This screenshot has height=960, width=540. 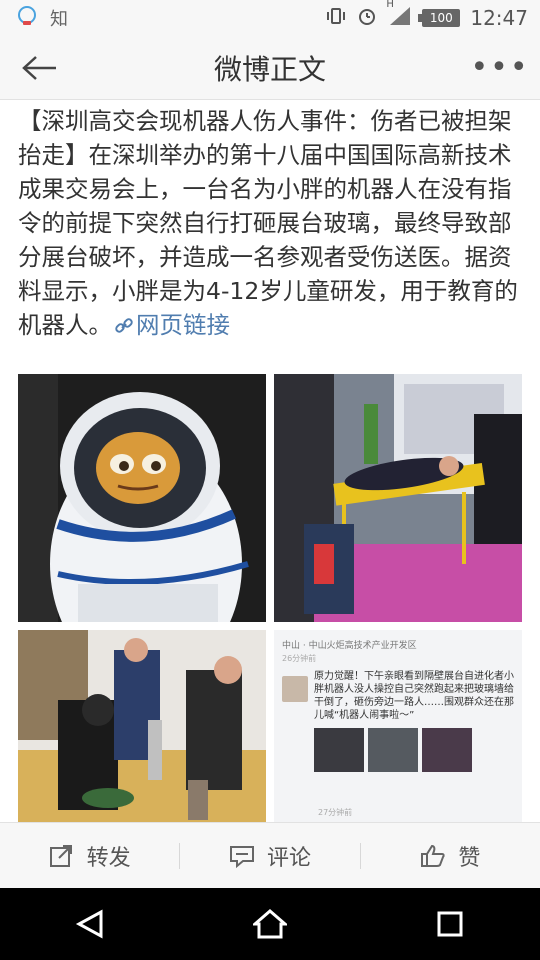 I want to click on comment-icon, so click(x=241, y=856).